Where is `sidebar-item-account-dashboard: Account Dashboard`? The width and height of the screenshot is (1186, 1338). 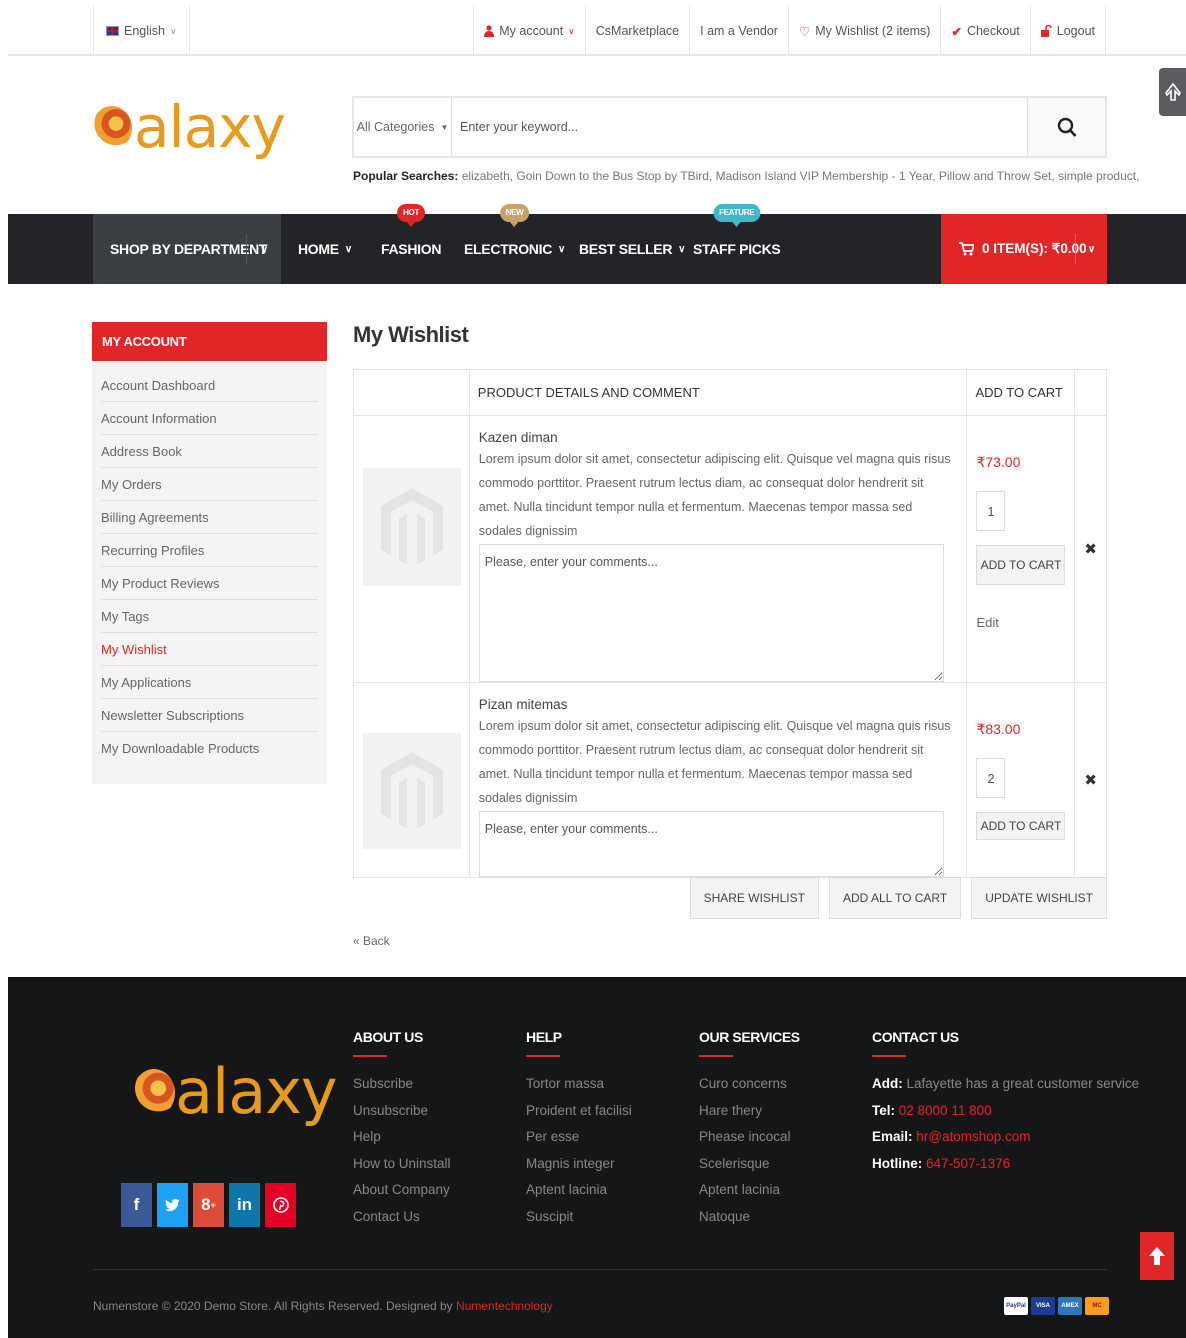 sidebar-item-account-dashboard: Account Dashboard is located at coordinates (209, 385).